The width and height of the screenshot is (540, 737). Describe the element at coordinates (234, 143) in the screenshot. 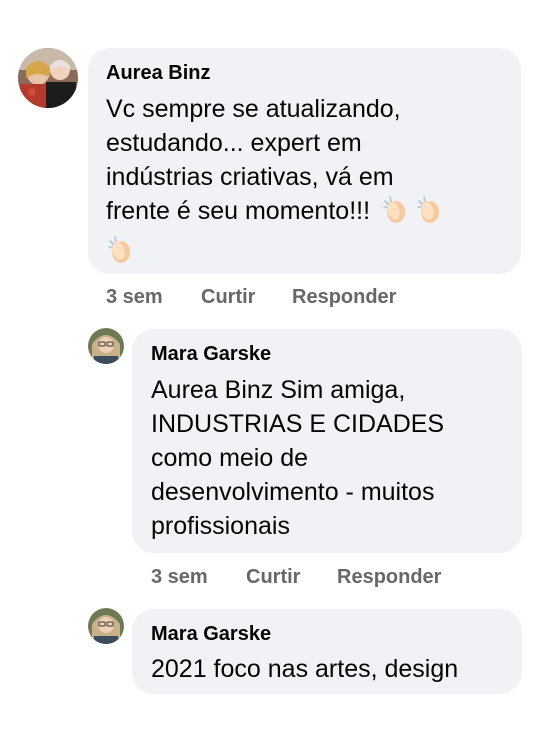

I see `comment-line: estudando... expert em` at that location.